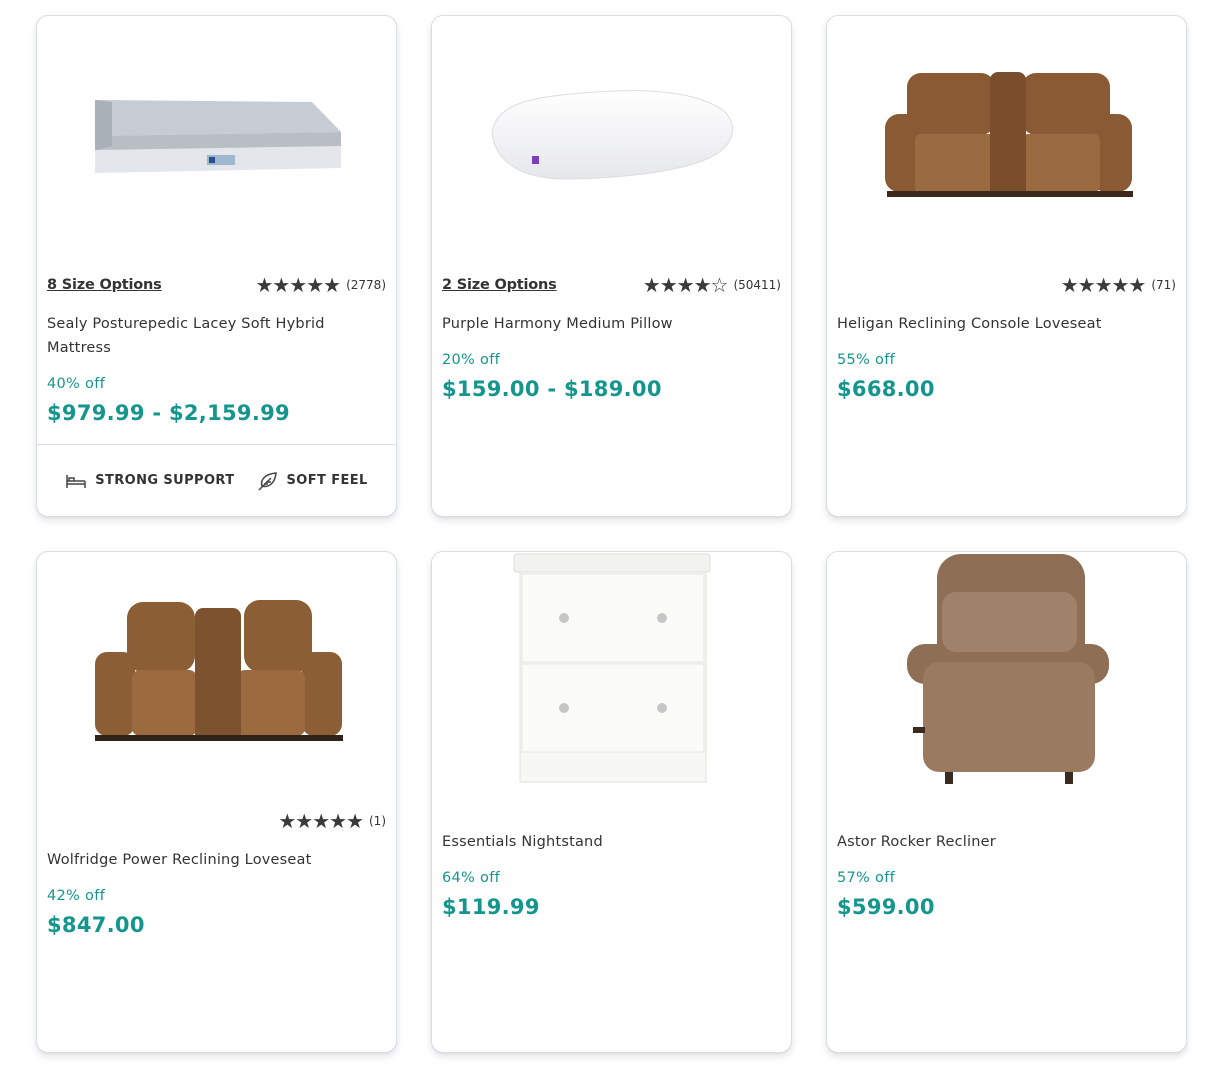  Describe the element at coordinates (312, 481) in the screenshot. I see `feature-soft-feel: SOFT FEEL` at that location.